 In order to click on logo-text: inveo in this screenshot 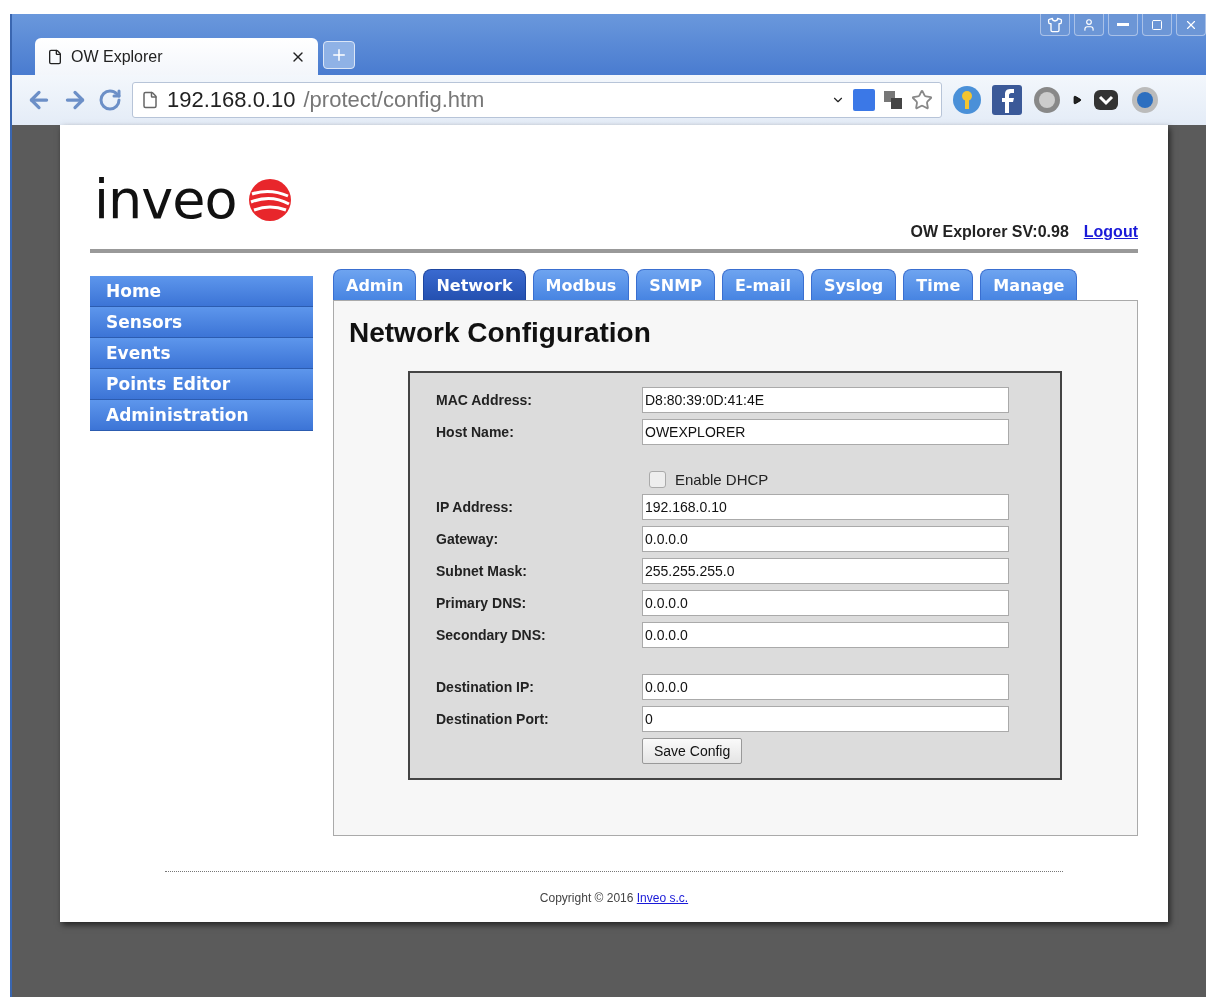, I will do `click(165, 200)`.